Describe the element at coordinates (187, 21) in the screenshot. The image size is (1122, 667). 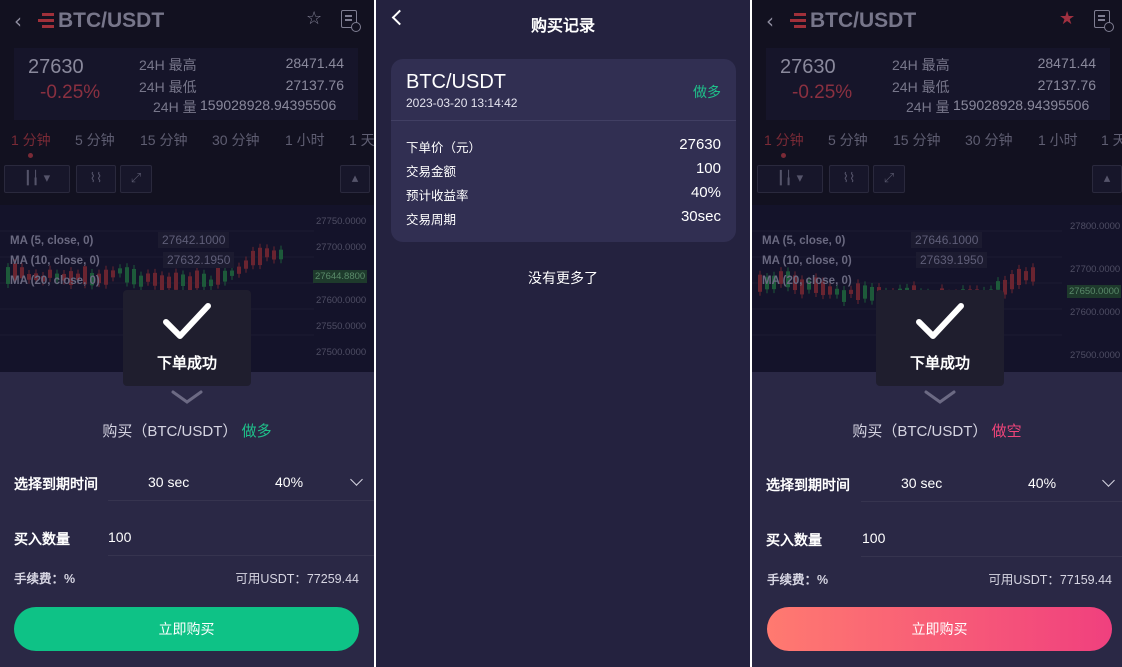
I see `header: ‹ BTC/USDT ☆` at that location.